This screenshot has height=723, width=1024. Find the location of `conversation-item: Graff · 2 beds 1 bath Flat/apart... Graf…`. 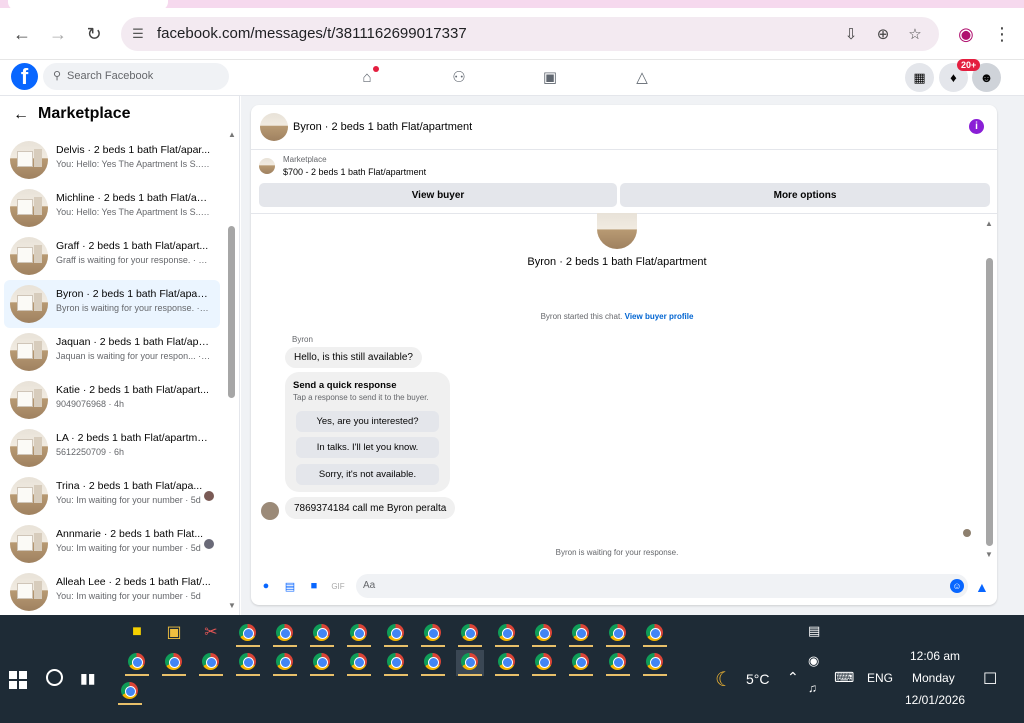

conversation-item: Graff · 2 beds 1 bath Flat/apart... Graf… is located at coordinates (112, 256).